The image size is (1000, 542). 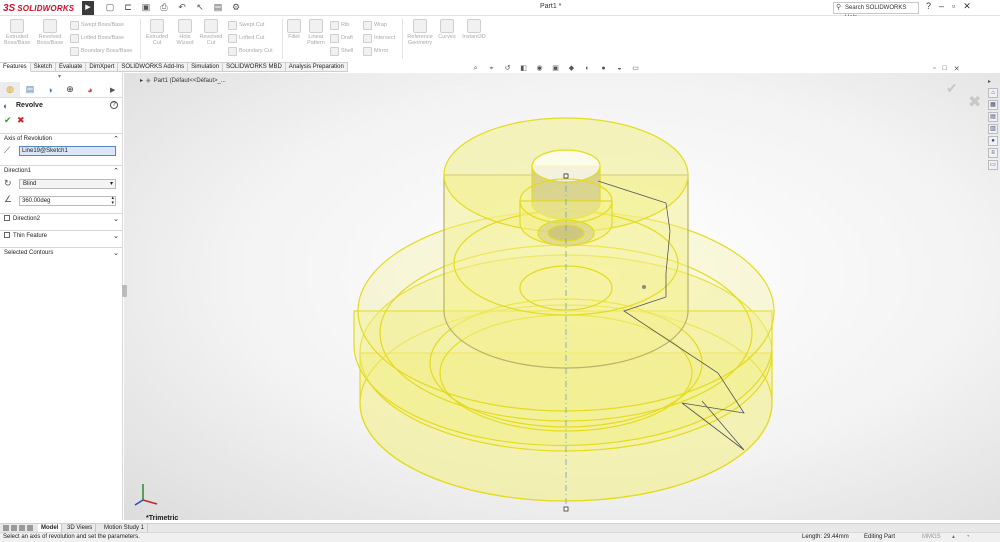 I want to click on swept-boss-button: Swept Boss/Base, so click(x=97, y=25).